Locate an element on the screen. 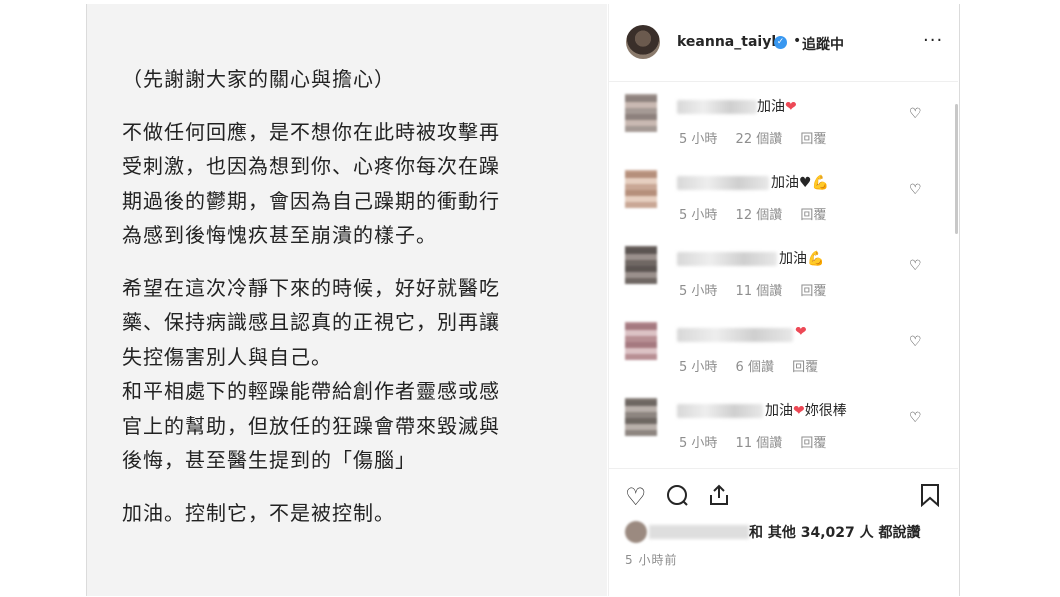 The image size is (1060, 597). post-timestamp: 5 小時前 is located at coordinates (651, 560).